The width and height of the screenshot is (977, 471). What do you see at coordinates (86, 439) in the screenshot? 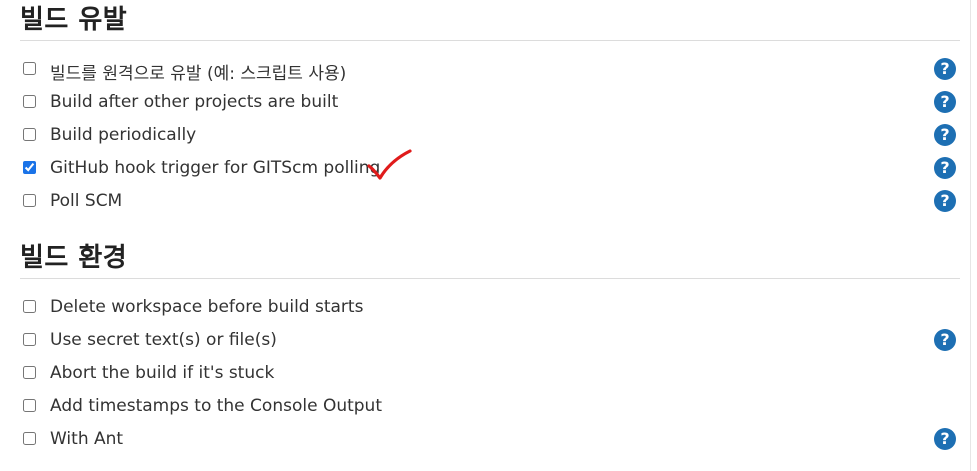
I see `label-with-ant: With Ant` at bounding box center [86, 439].